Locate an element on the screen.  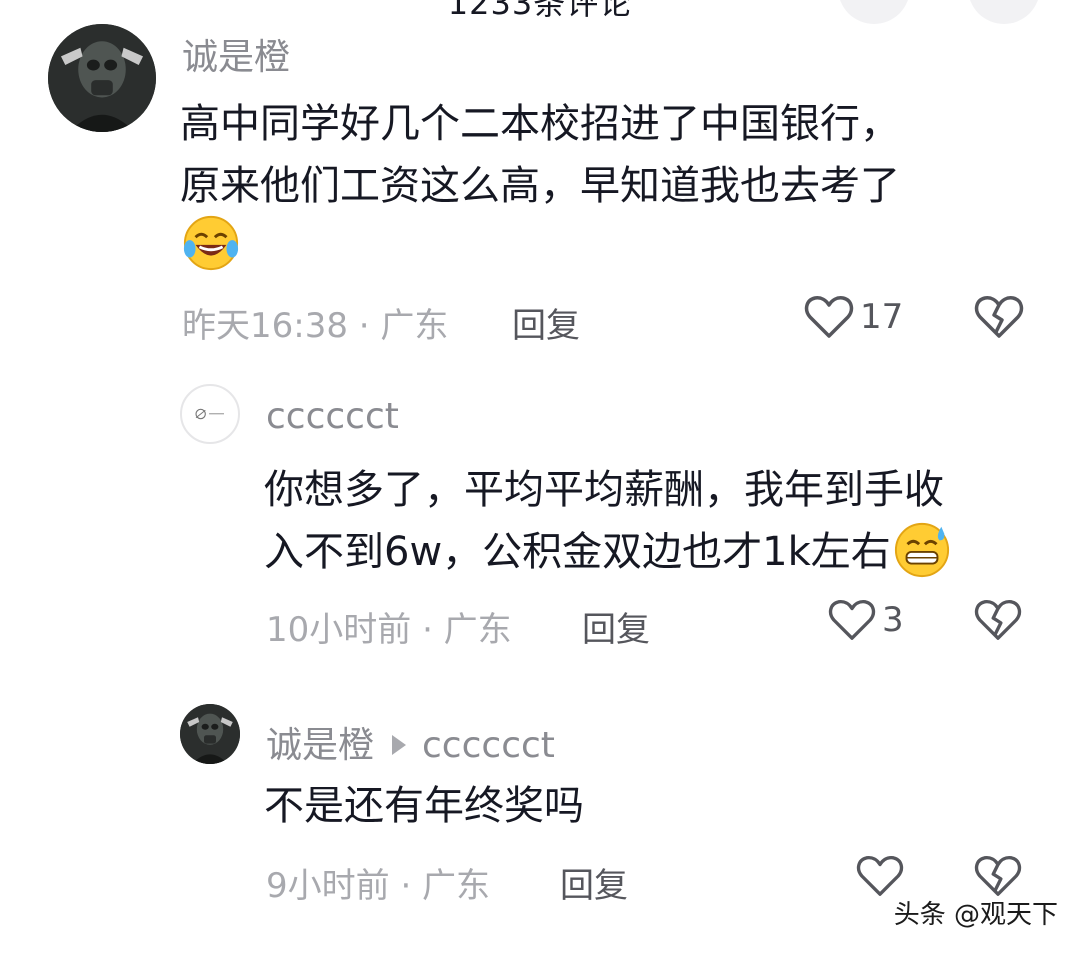
comment-time-location: 9小时前 · 广东 is located at coordinates (378, 886).